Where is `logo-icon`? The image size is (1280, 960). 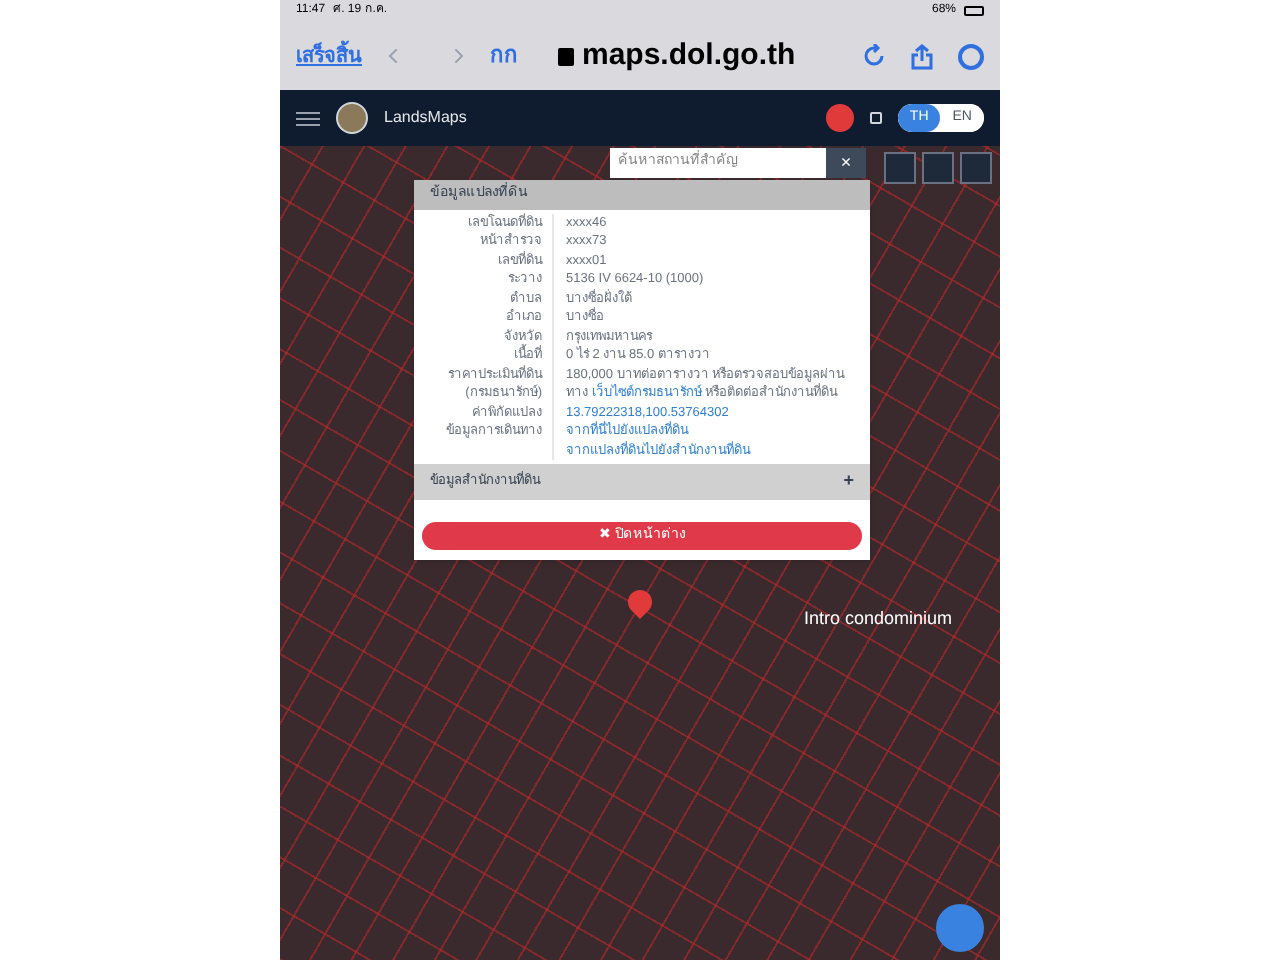
logo-icon is located at coordinates (352, 118).